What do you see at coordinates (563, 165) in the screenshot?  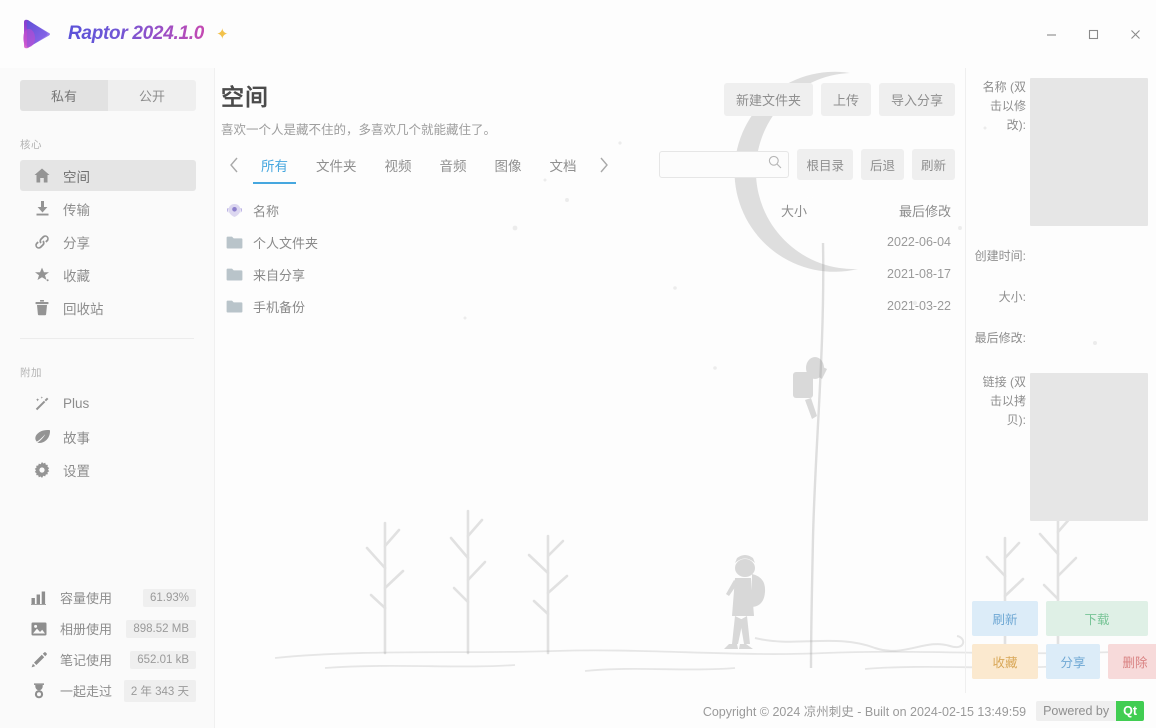 I see `tab-documents: 文档` at bounding box center [563, 165].